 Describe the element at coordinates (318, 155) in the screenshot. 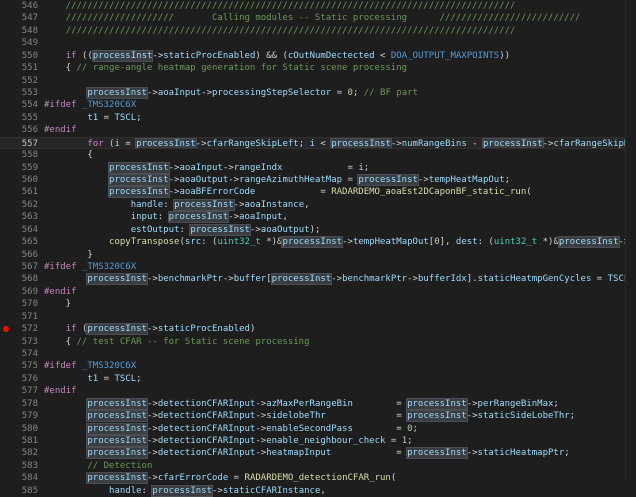

I see `code-line: 558 {` at that location.